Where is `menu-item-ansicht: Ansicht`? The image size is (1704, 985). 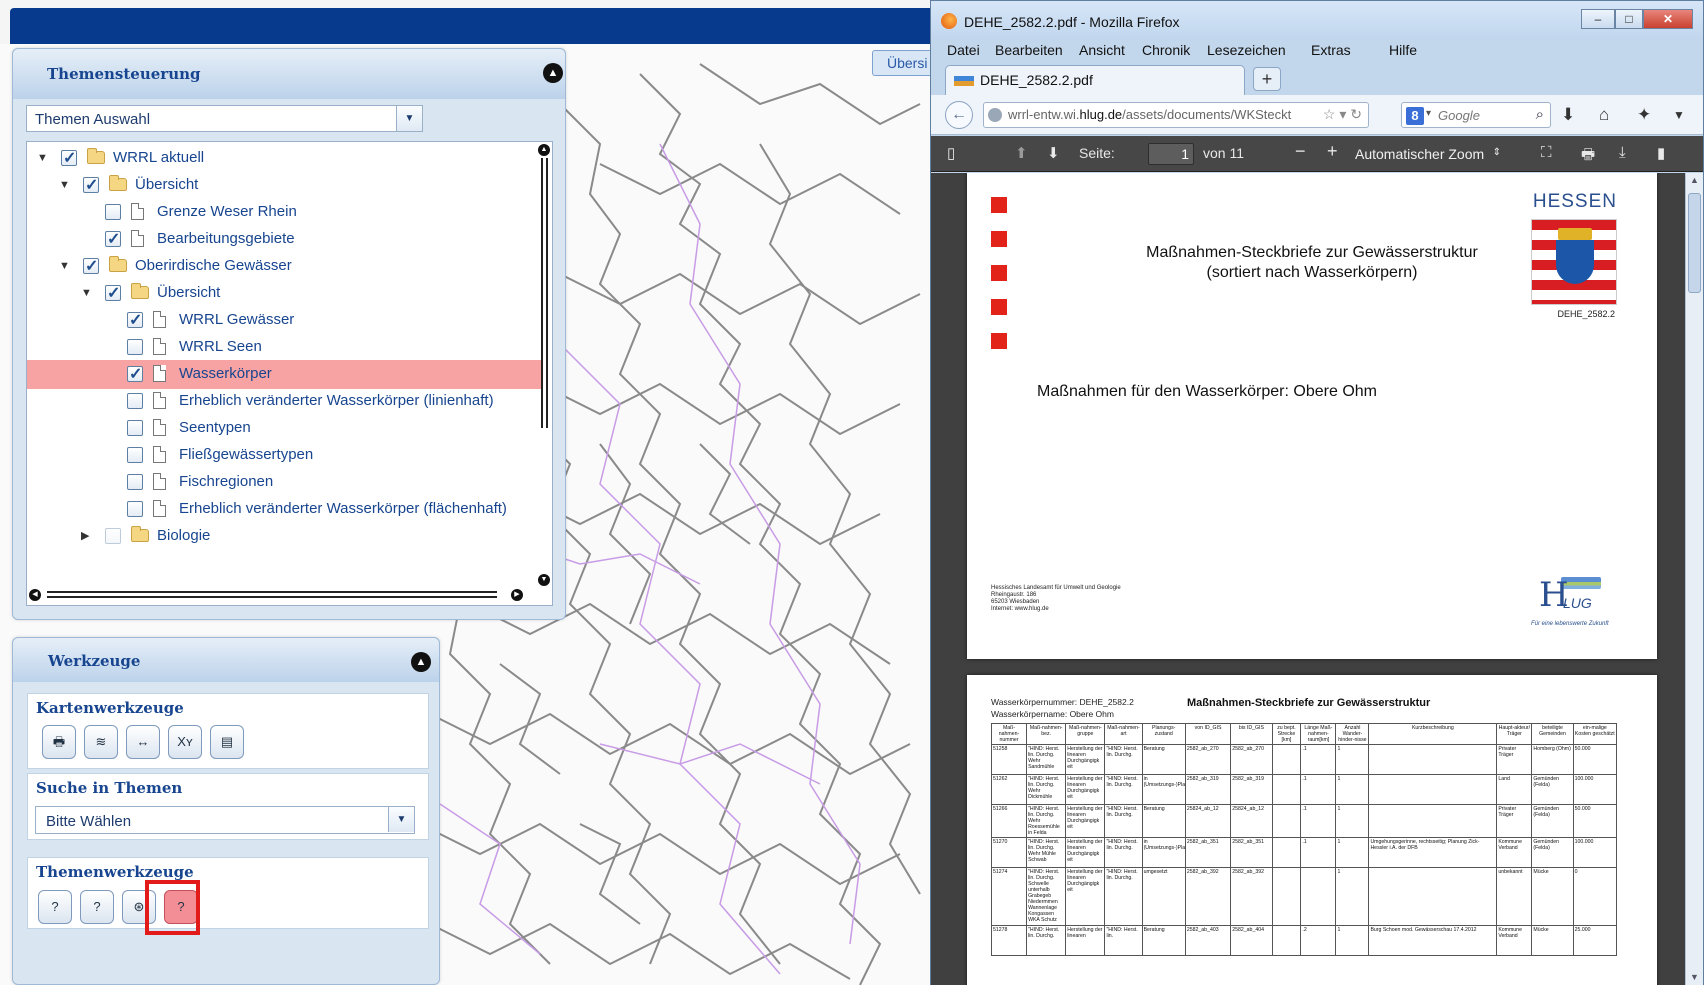
menu-item-ansicht: Ansicht is located at coordinates (1102, 50).